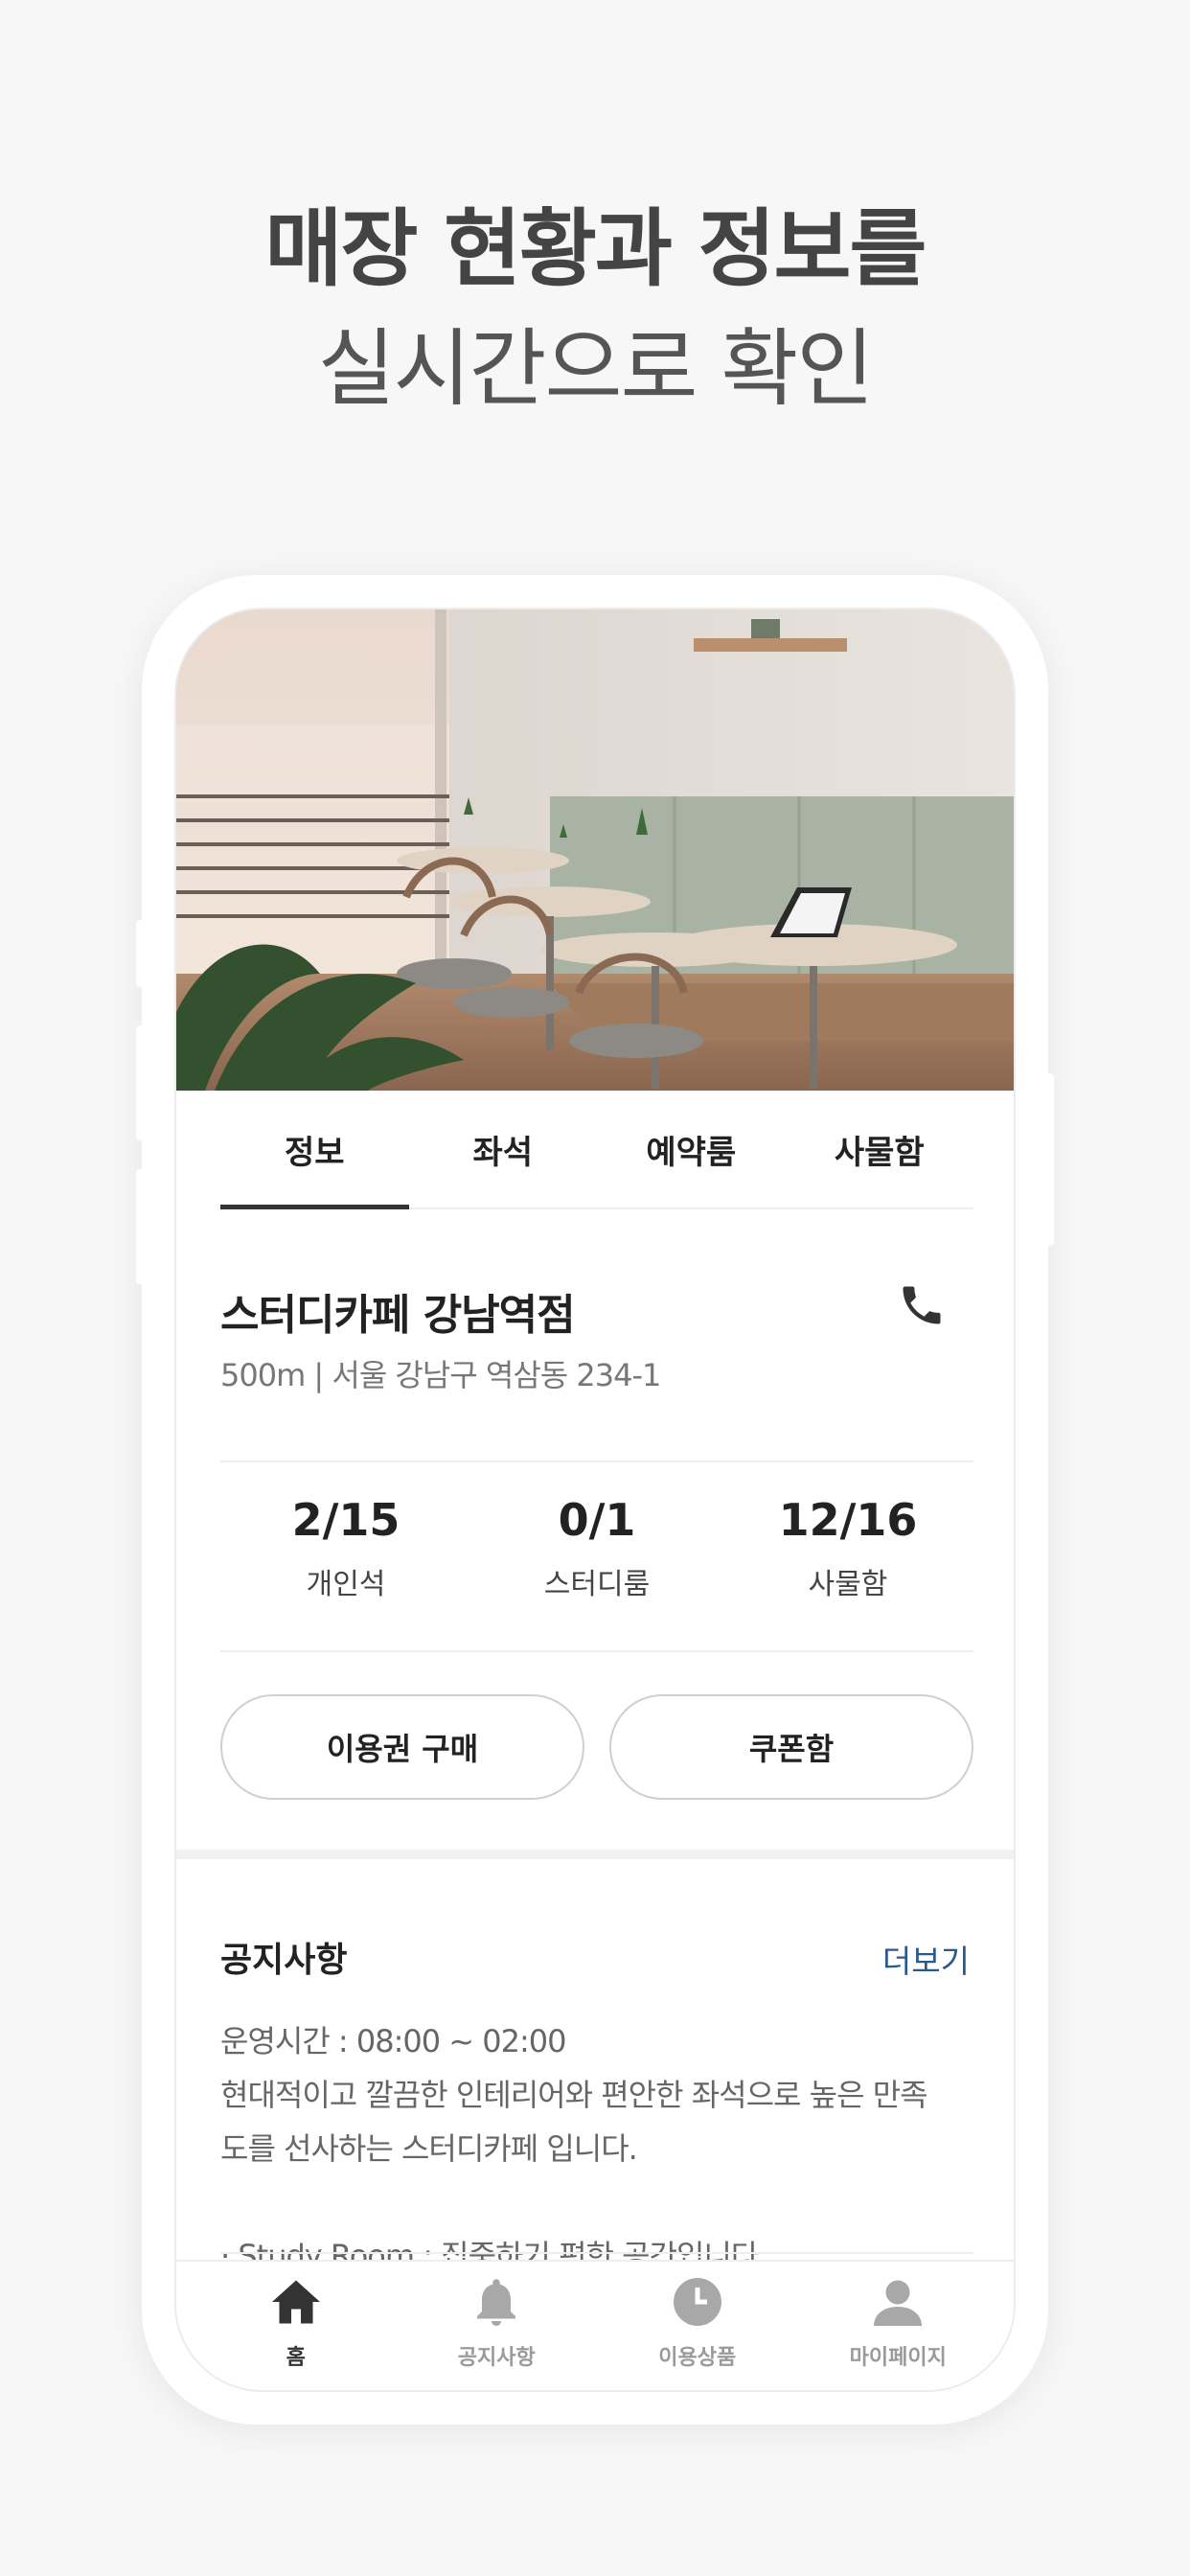 The height and width of the screenshot is (2576, 1190). I want to click on nav-label: 마이페이지, so click(898, 2358).